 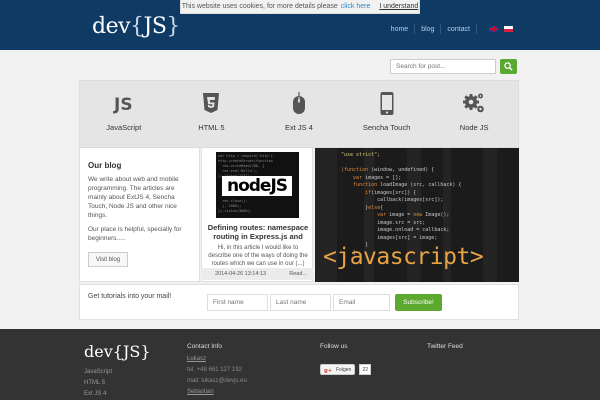 I want to click on tech-sencha: Sencha Touch, so click(x=387, y=114).